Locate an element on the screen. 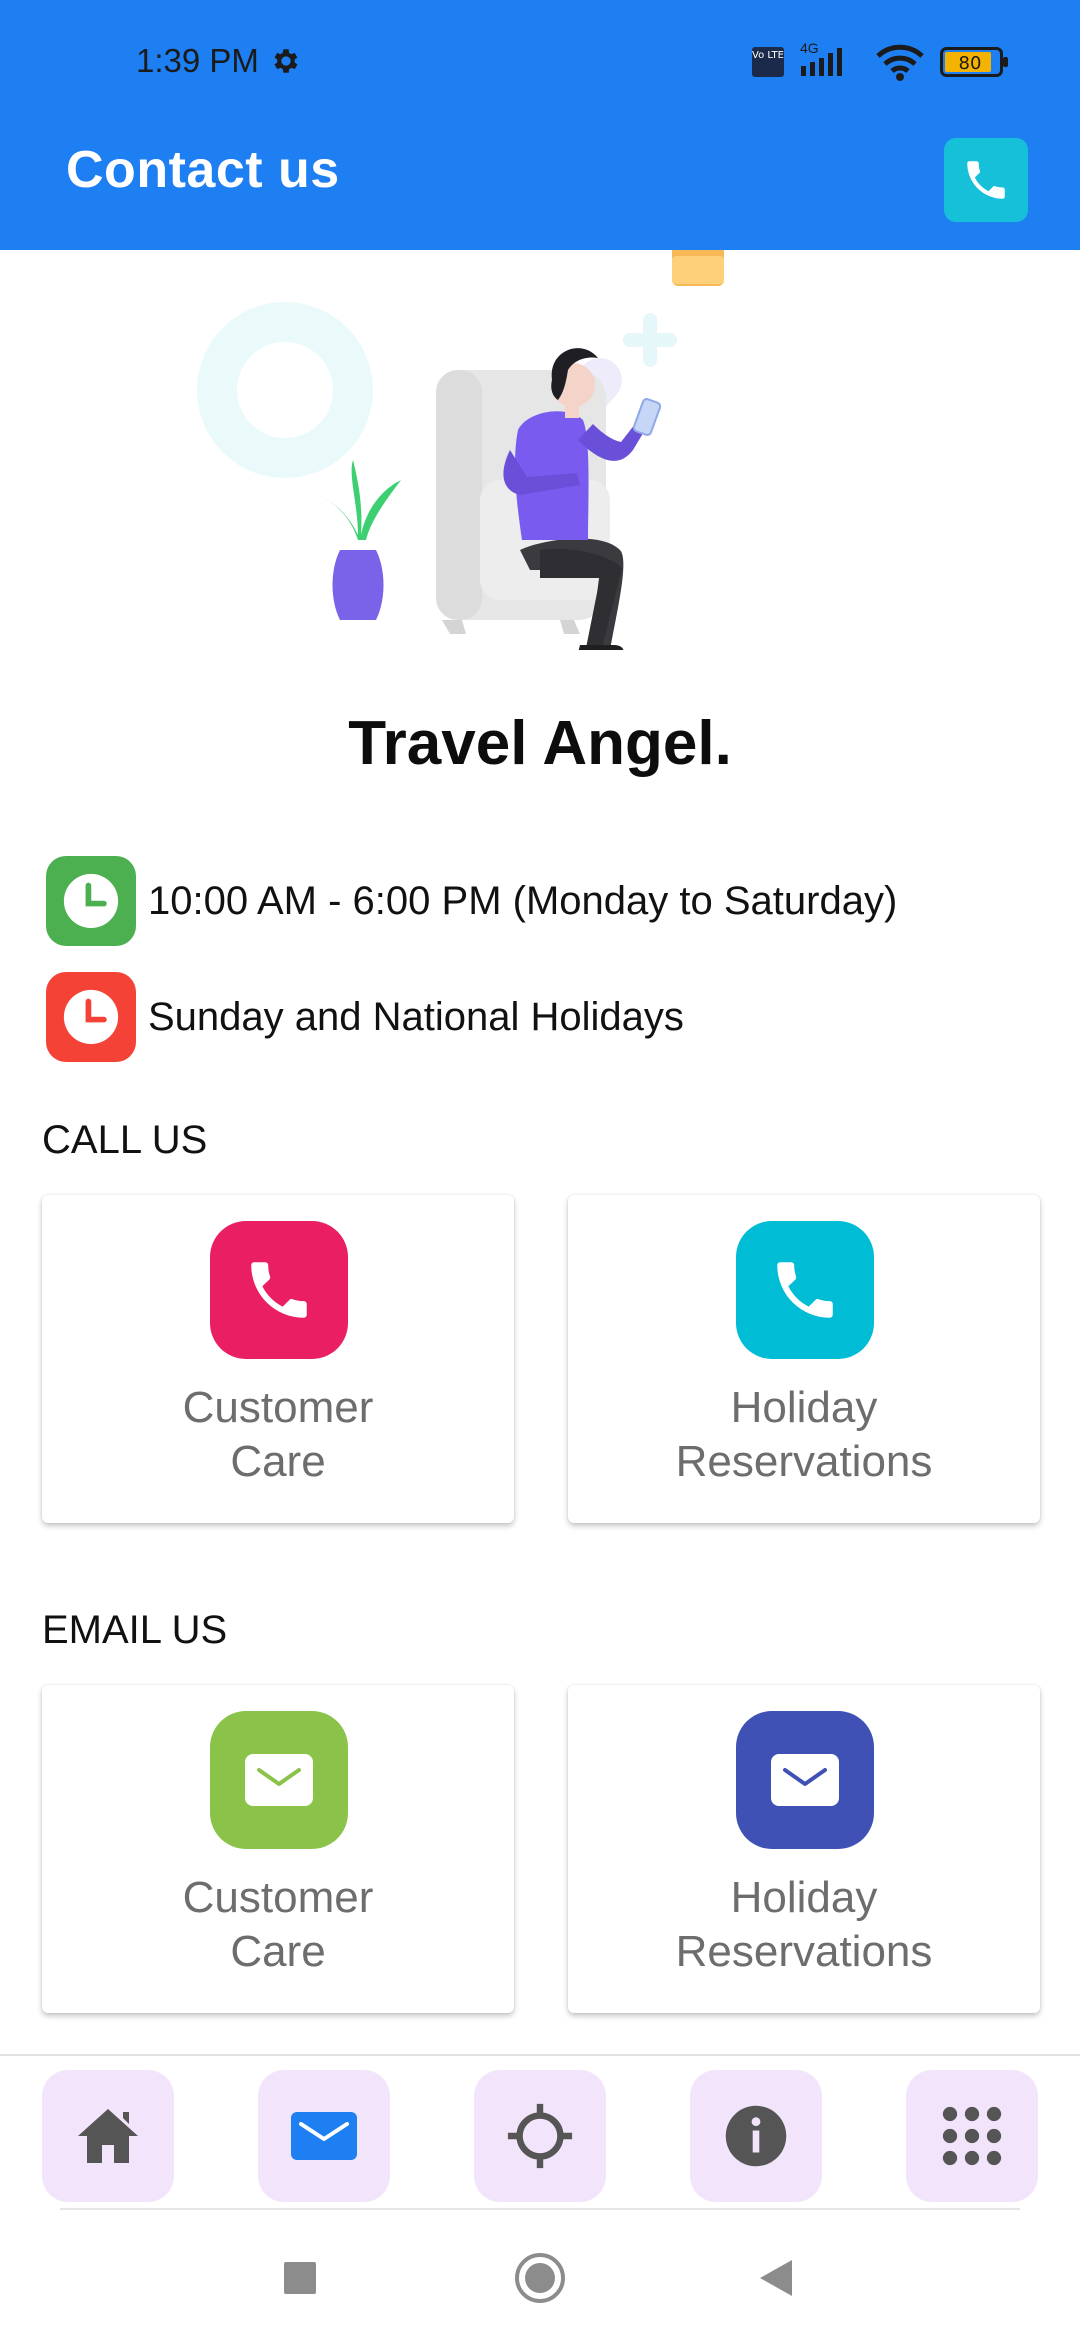  hours-closed-row: Sunday and National Holidays is located at coordinates (365, 1017).